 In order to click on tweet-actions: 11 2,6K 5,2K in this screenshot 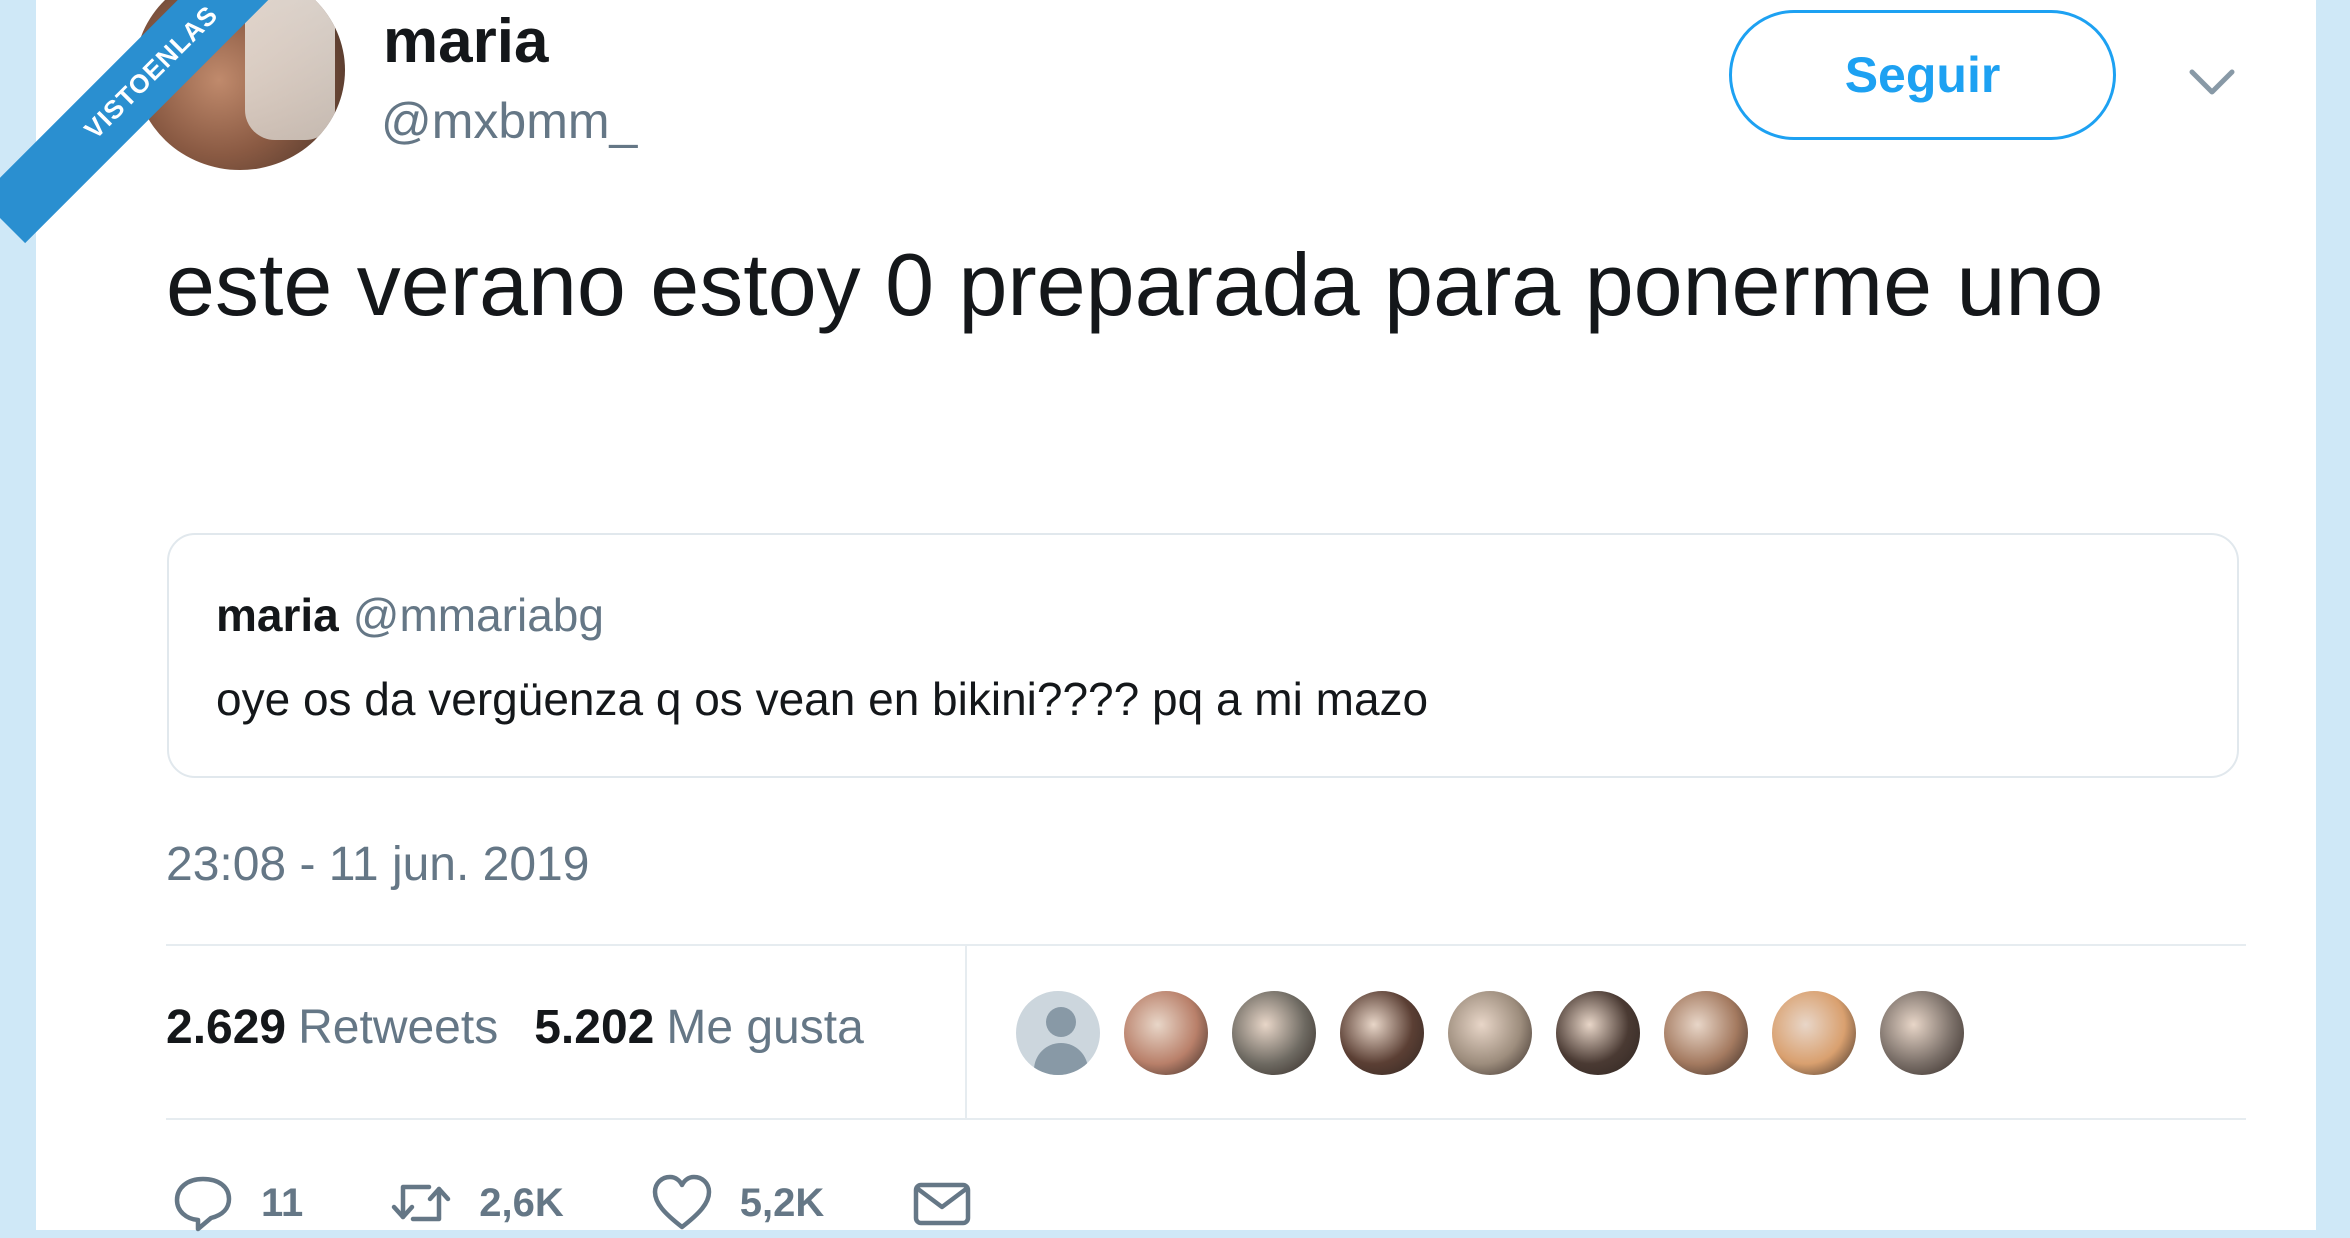, I will do `click(615, 1203)`.